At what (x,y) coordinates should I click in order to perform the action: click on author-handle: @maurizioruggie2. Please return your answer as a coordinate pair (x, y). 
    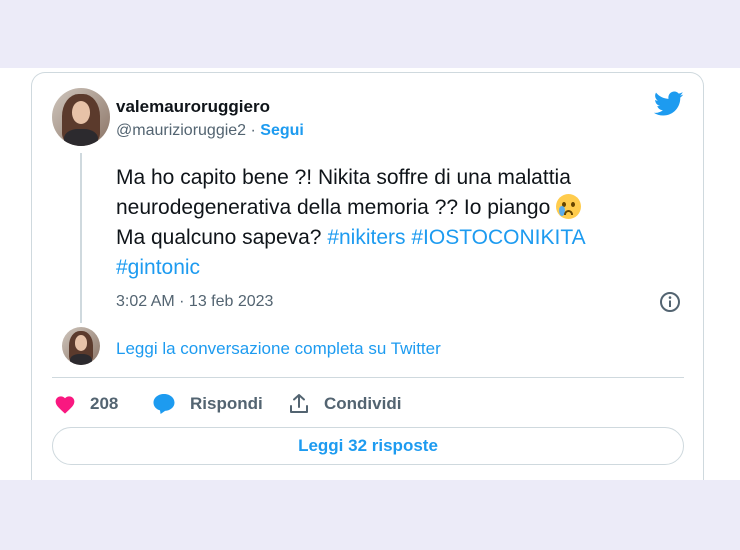
    Looking at the image, I should click on (181, 130).